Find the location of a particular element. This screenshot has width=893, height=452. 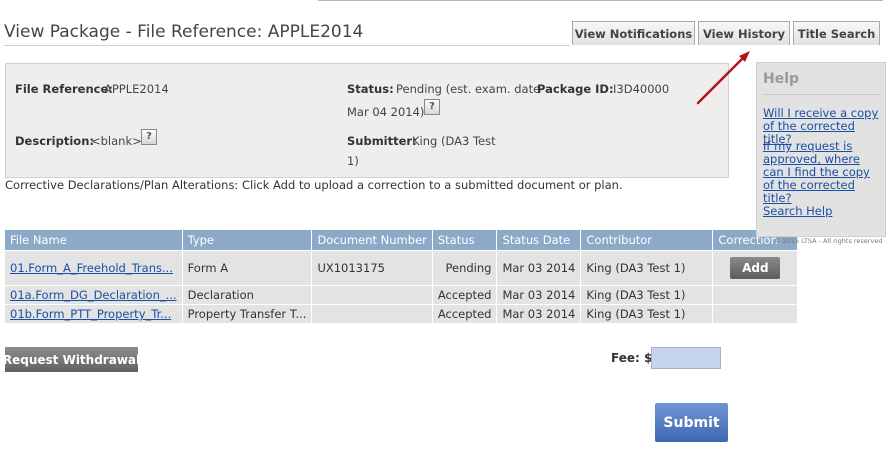

fee-input is located at coordinates (686, 358).